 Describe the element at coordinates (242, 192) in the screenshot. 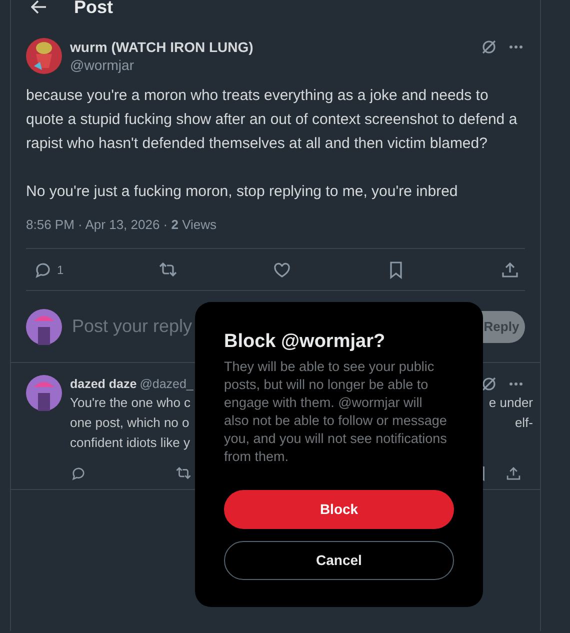

I see `post-text: No you're just a fucking moron, stop replying to me, you're inbred` at that location.